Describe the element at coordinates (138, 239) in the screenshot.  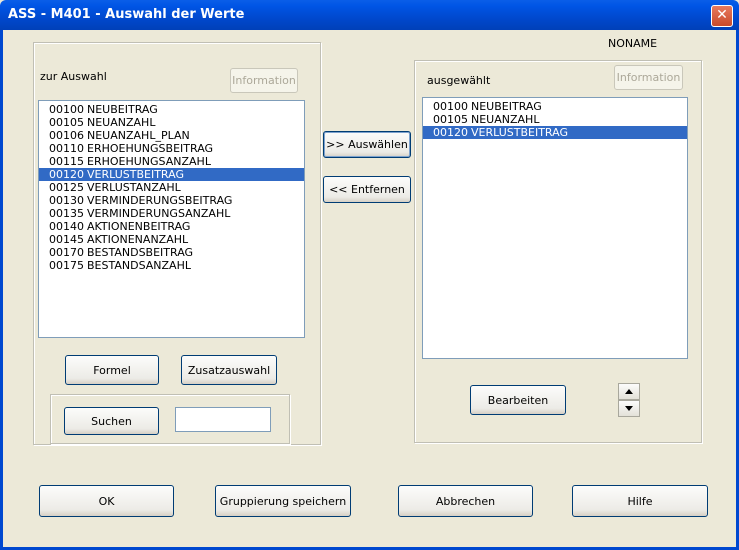
I see `item-name: AKTIONENANZAHL` at that location.